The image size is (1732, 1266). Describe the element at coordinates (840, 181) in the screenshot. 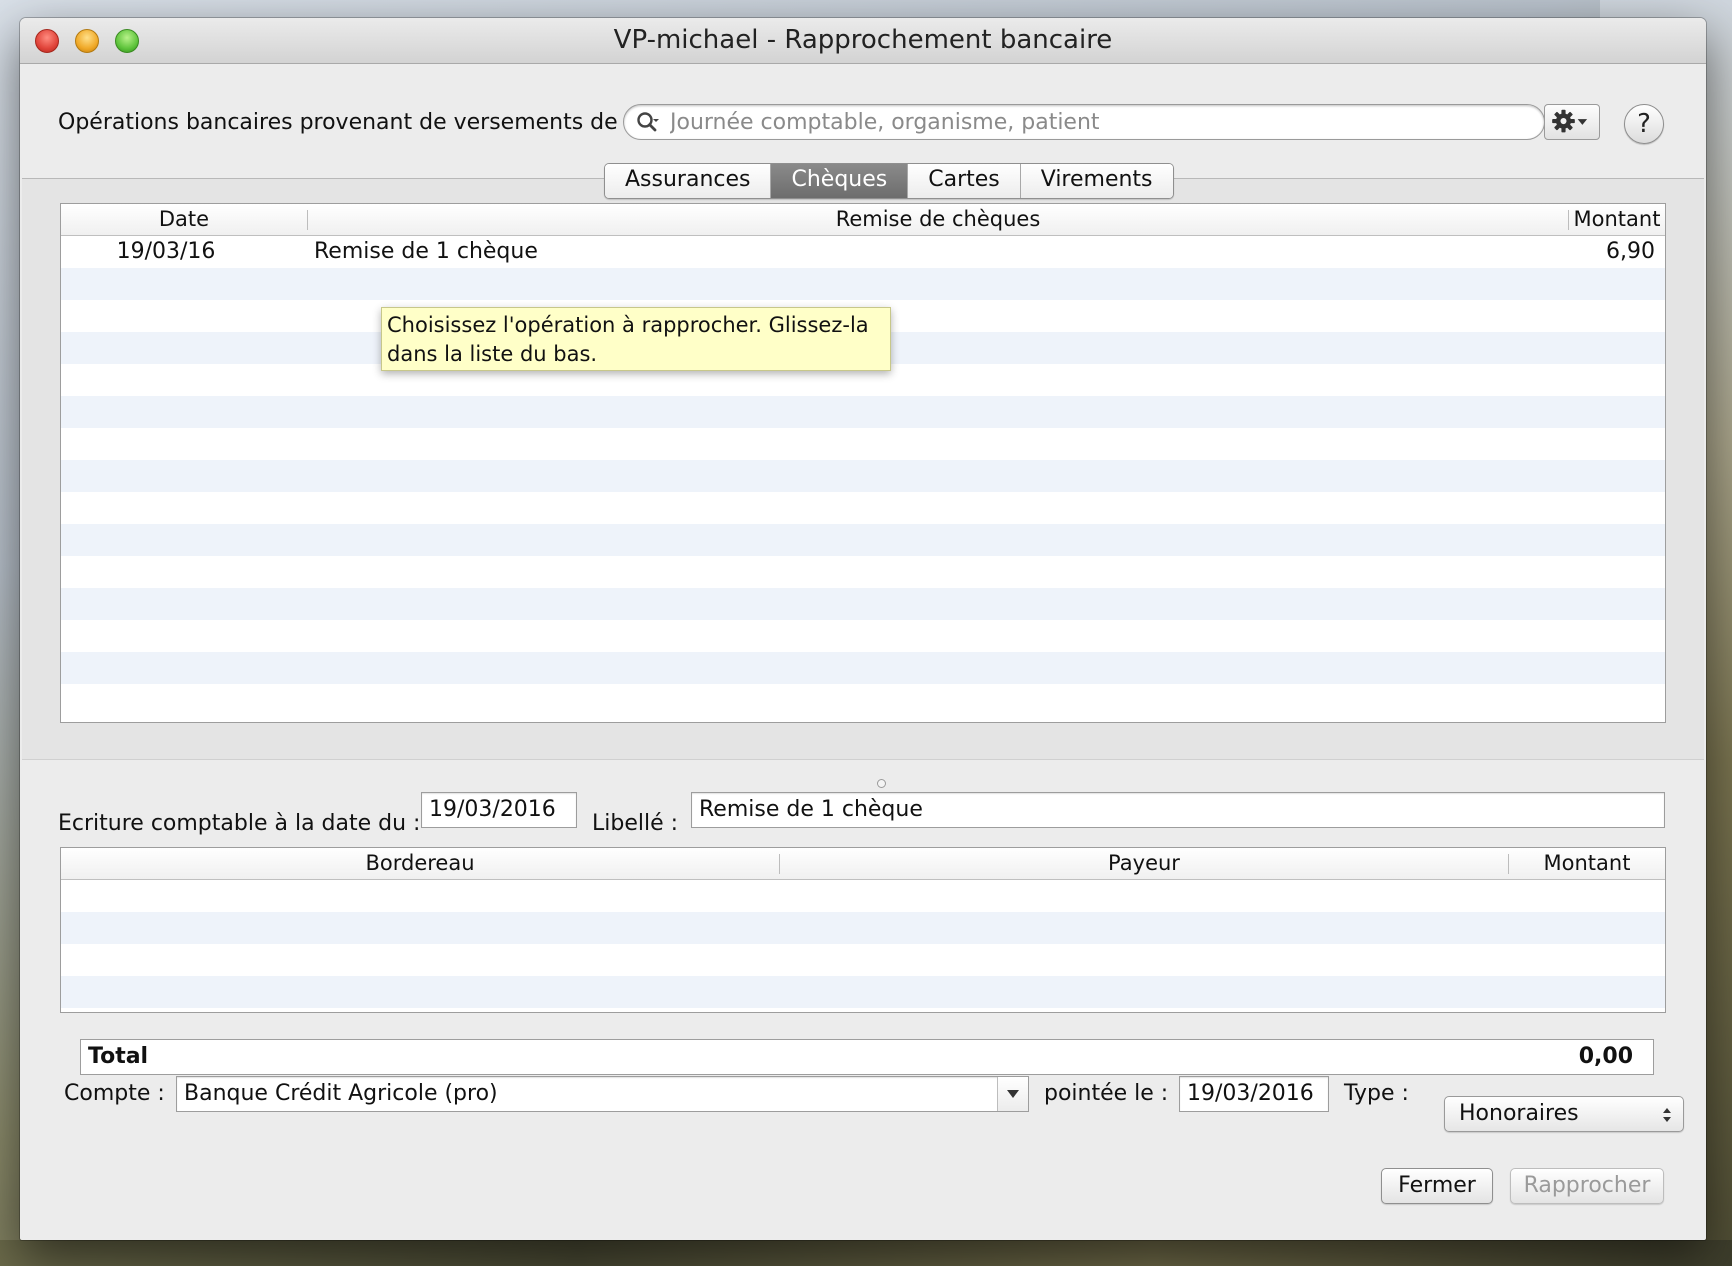

I see `tab-cheques: Chèques` at that location.